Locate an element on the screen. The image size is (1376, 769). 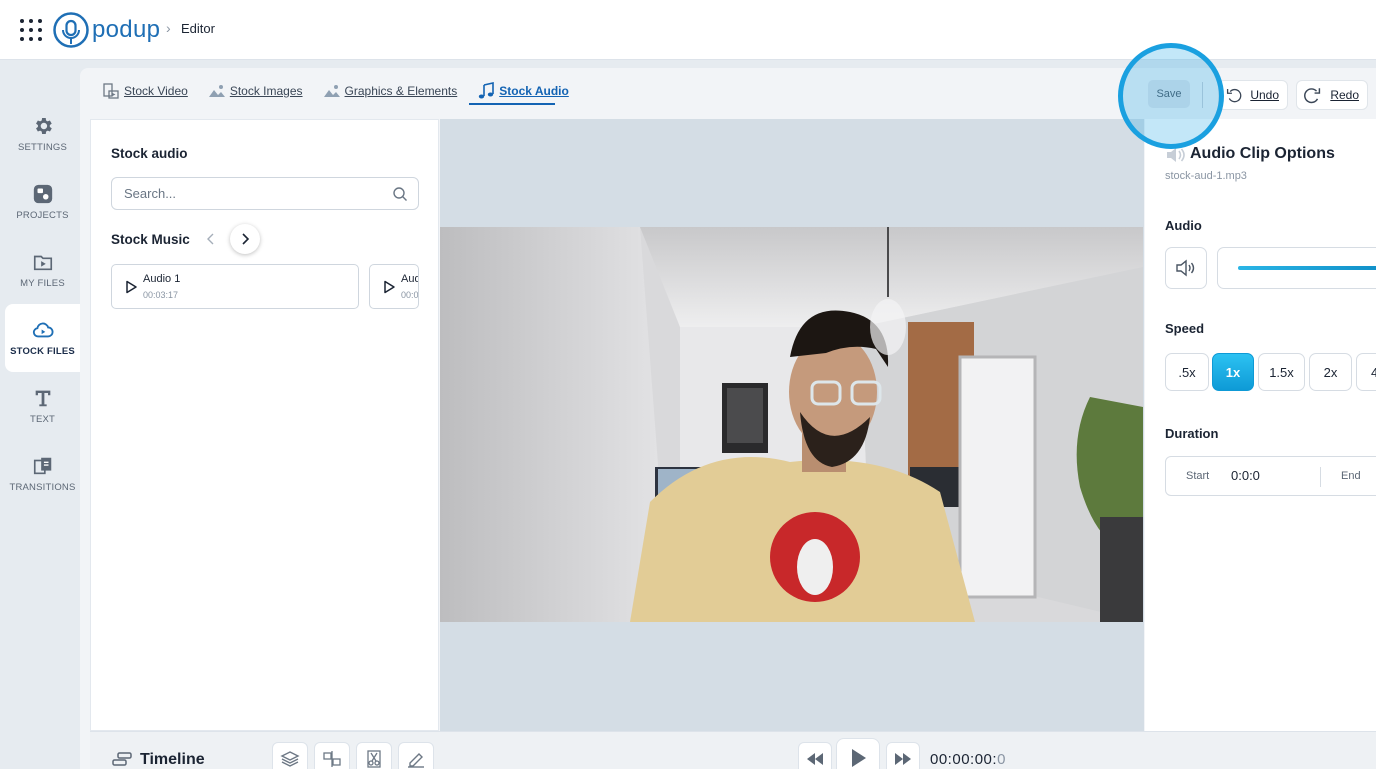
timecode-display: 00:00:00:0 is located at coordinates (968, 759).